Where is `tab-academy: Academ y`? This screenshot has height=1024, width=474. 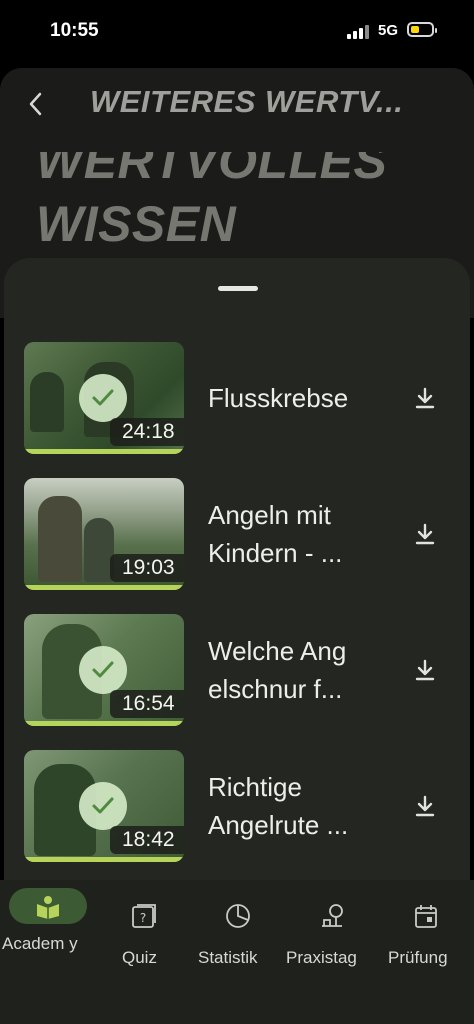 tab-academy: Academ y is located at coordinates (48, 952).